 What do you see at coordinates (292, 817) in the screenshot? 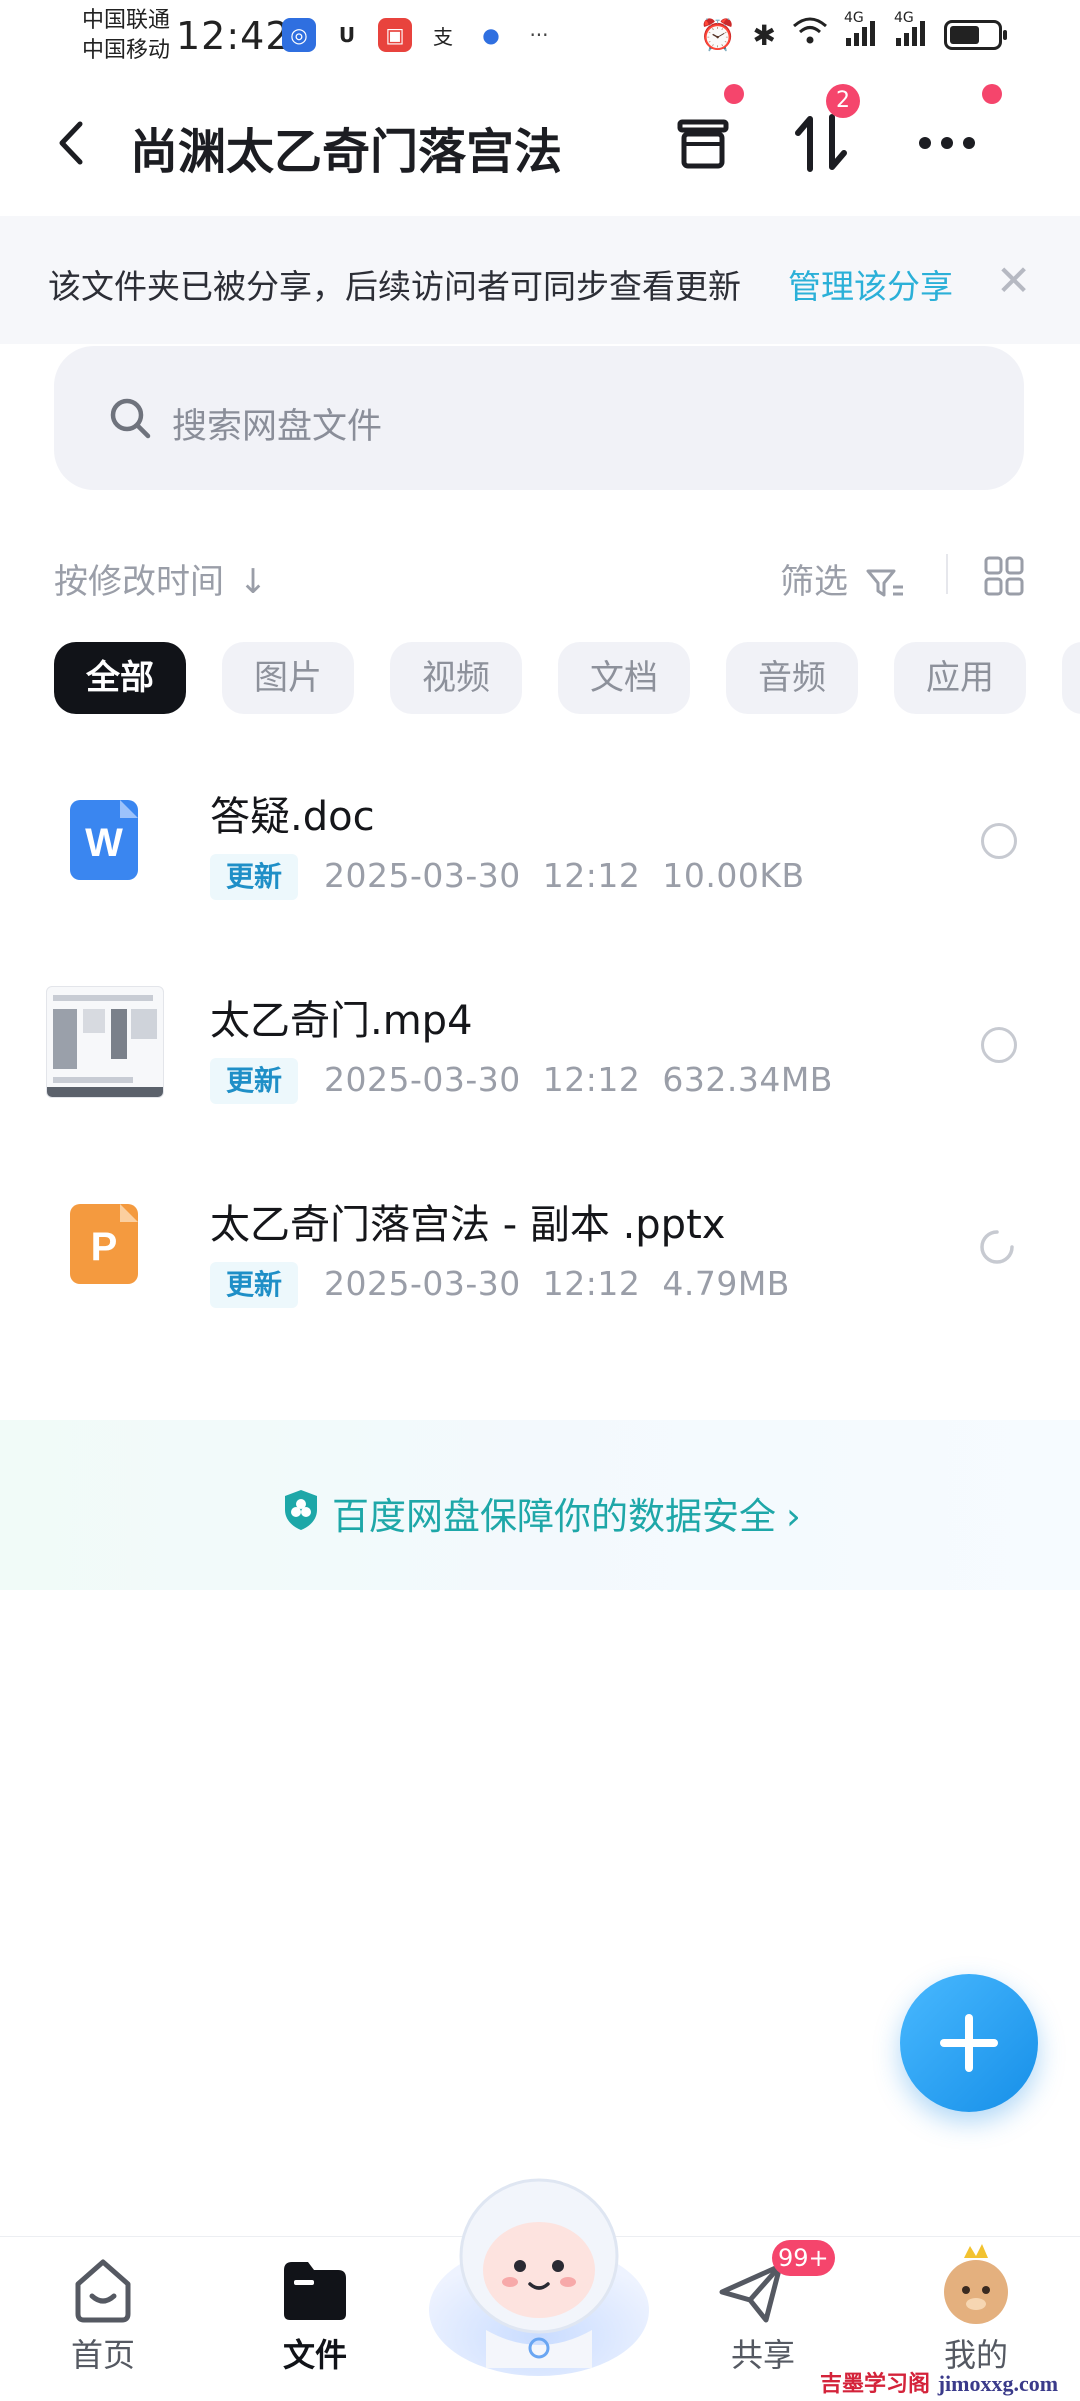
I see `file-name: 答疑.doc` at bounding box center [292, 817].